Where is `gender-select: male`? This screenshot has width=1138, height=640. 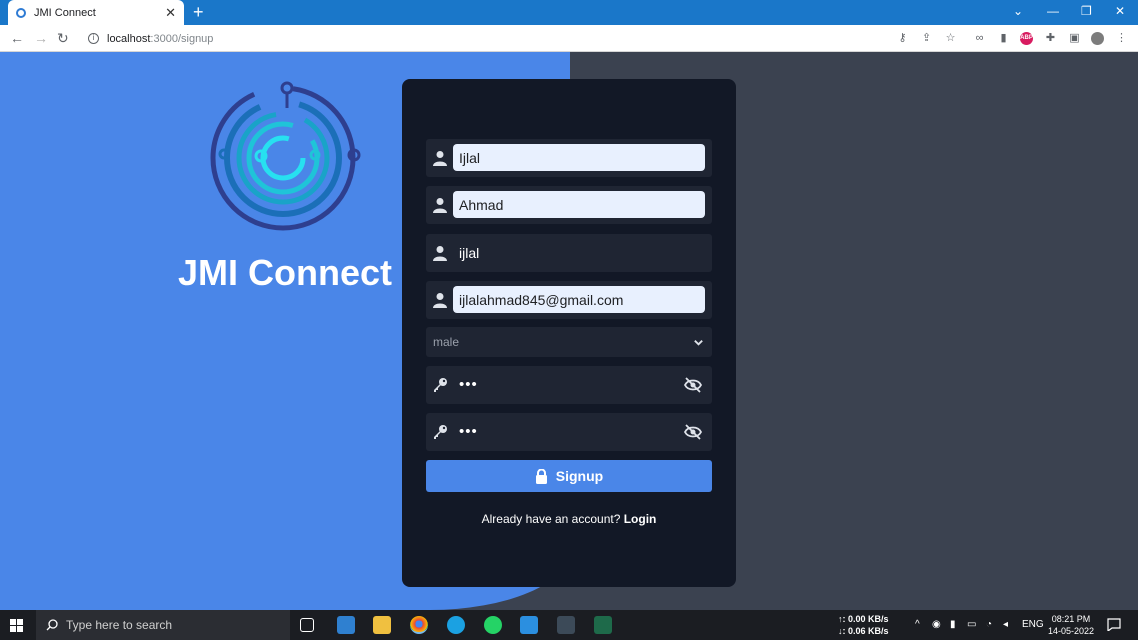
gender-select: male is located at coordinates (569, 342).